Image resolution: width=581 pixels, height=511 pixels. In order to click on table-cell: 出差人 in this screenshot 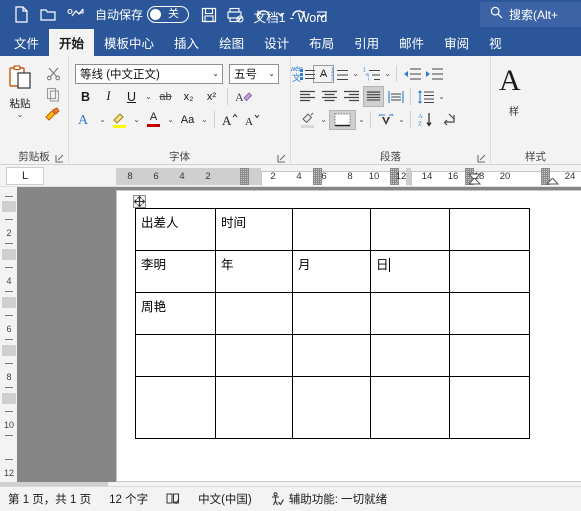, I will do `click(175, 229)`.